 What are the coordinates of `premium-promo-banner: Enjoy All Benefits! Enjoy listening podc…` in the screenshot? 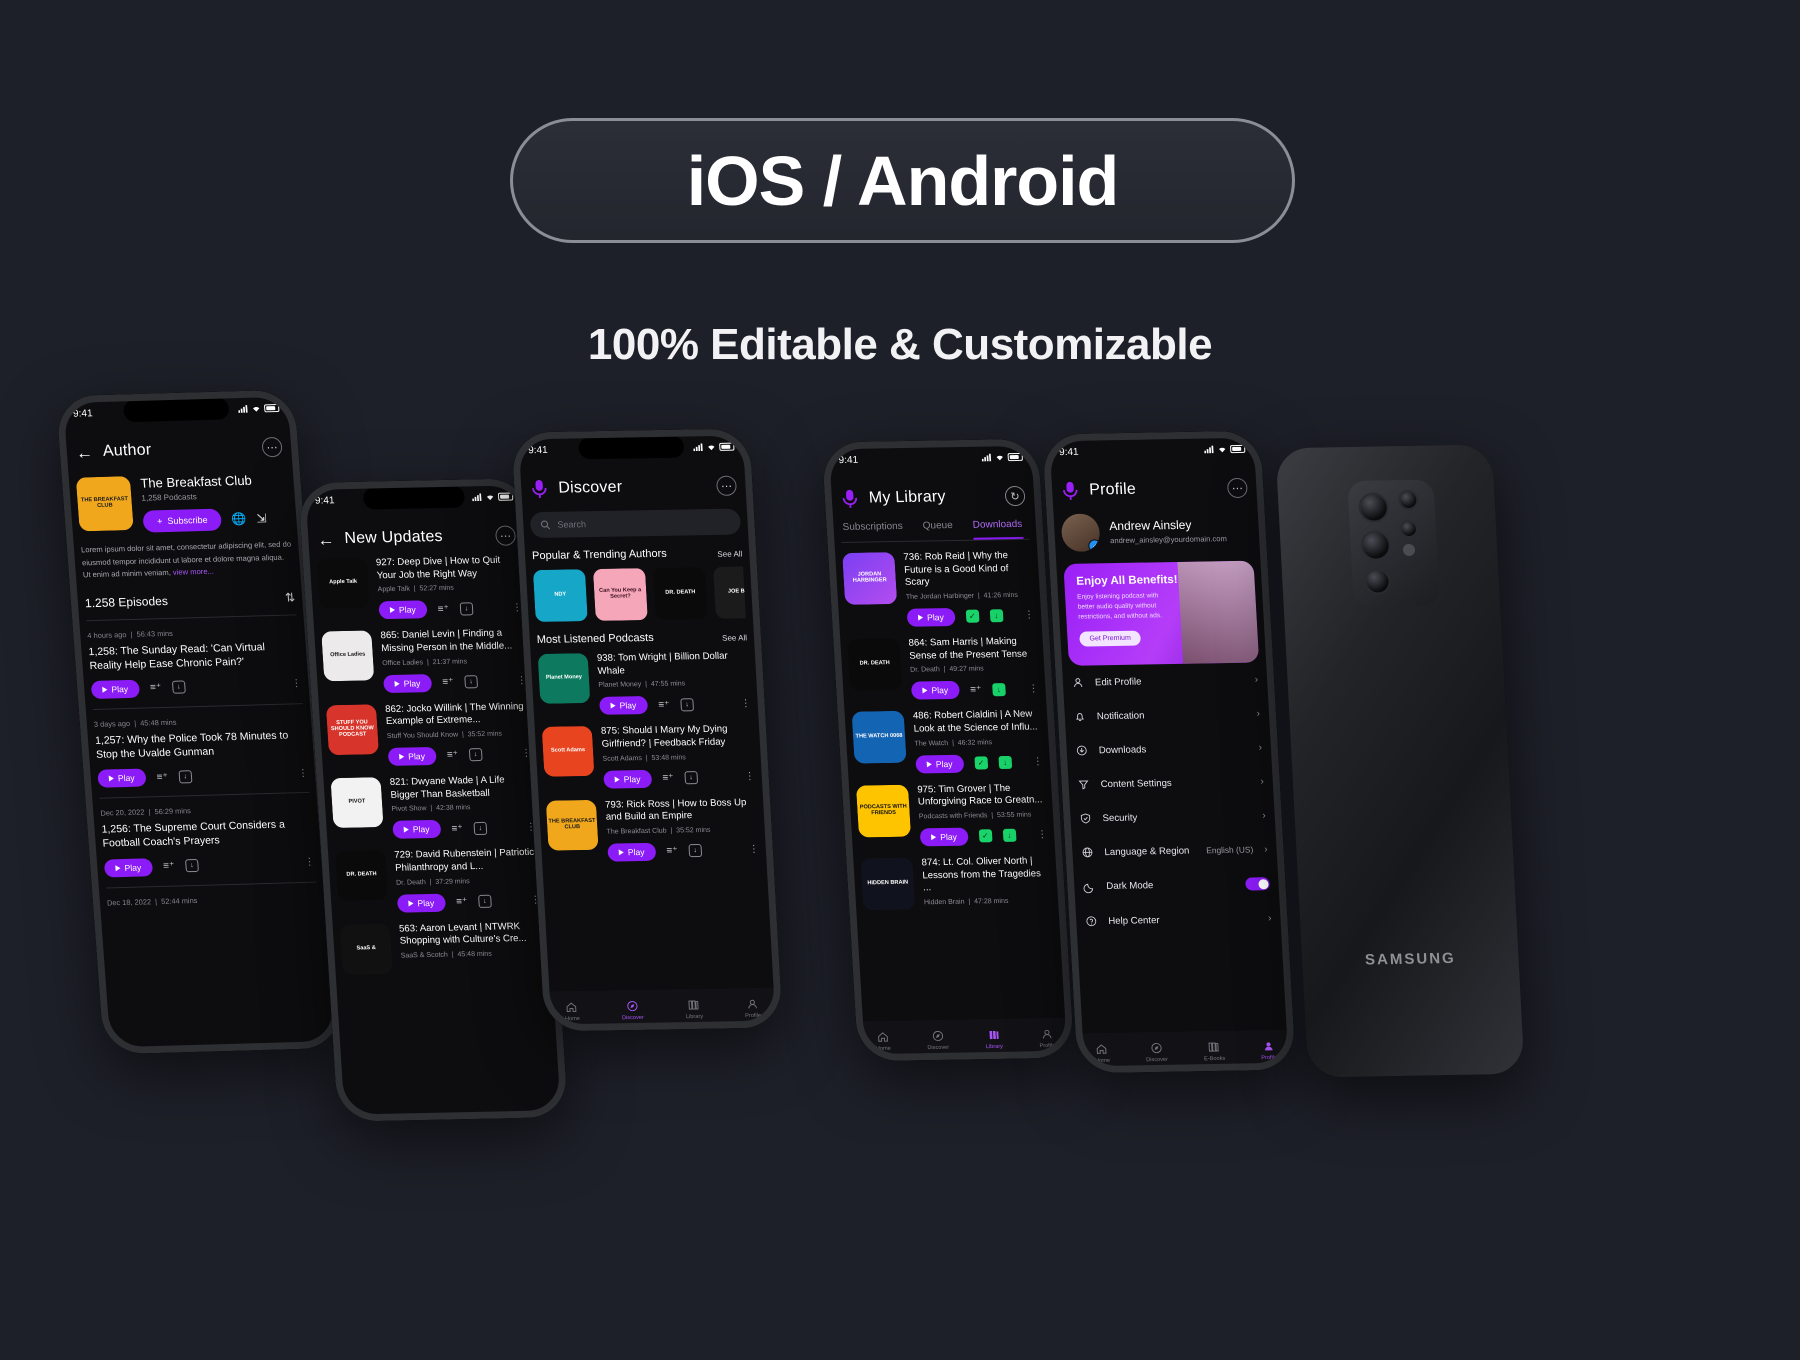 It's located at (1161, 613).